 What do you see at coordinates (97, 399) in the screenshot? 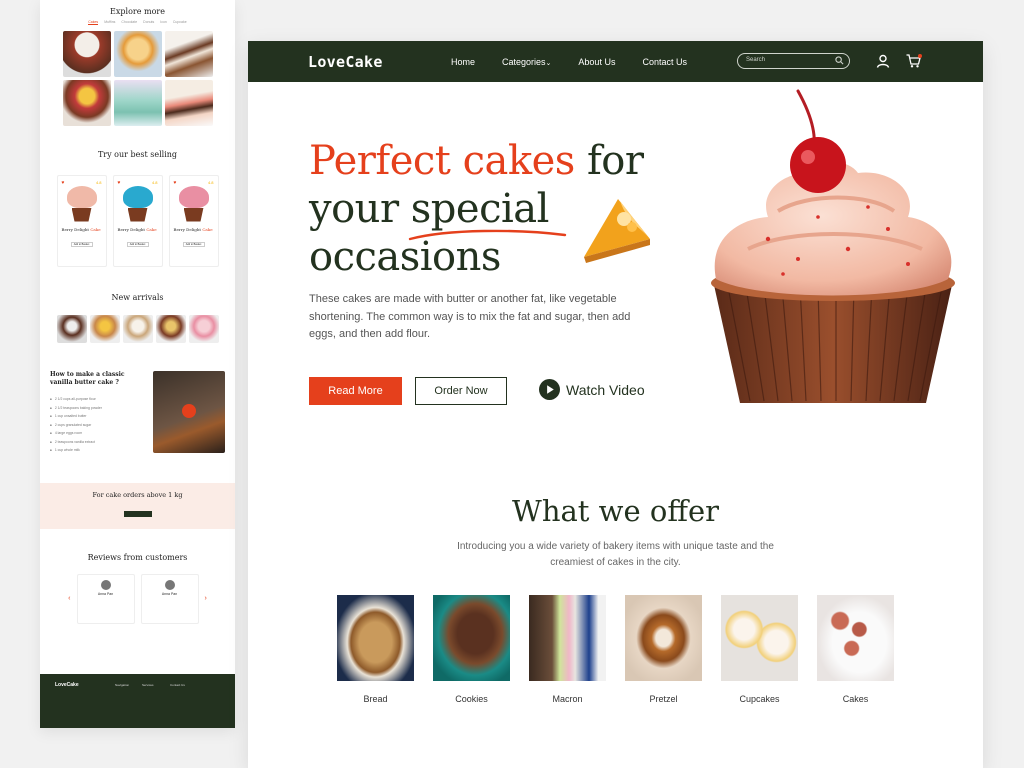
I see `ingredient: 2 1/2 cups all-purpose flour` at bounding box center [97, 399].